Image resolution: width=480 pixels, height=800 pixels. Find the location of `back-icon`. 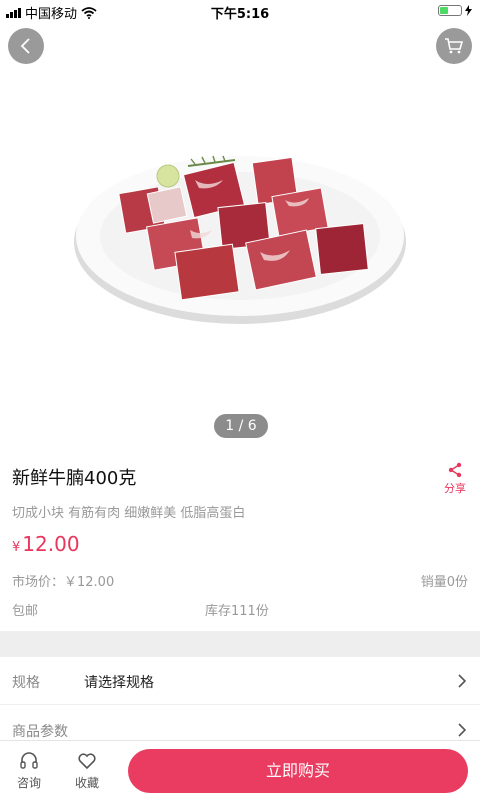

back-icon is located at coordinates (25, 46).